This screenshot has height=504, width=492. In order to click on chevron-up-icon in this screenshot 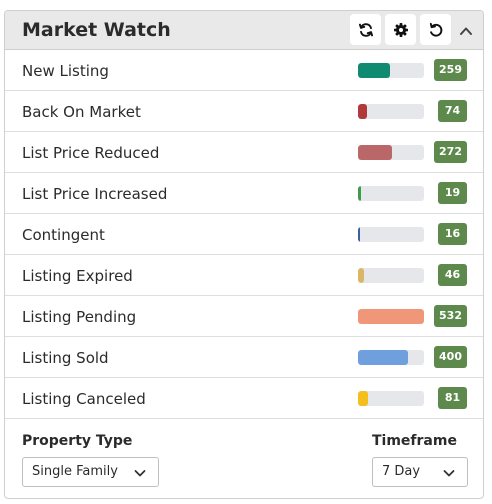, I will do `click(466, 31)`.